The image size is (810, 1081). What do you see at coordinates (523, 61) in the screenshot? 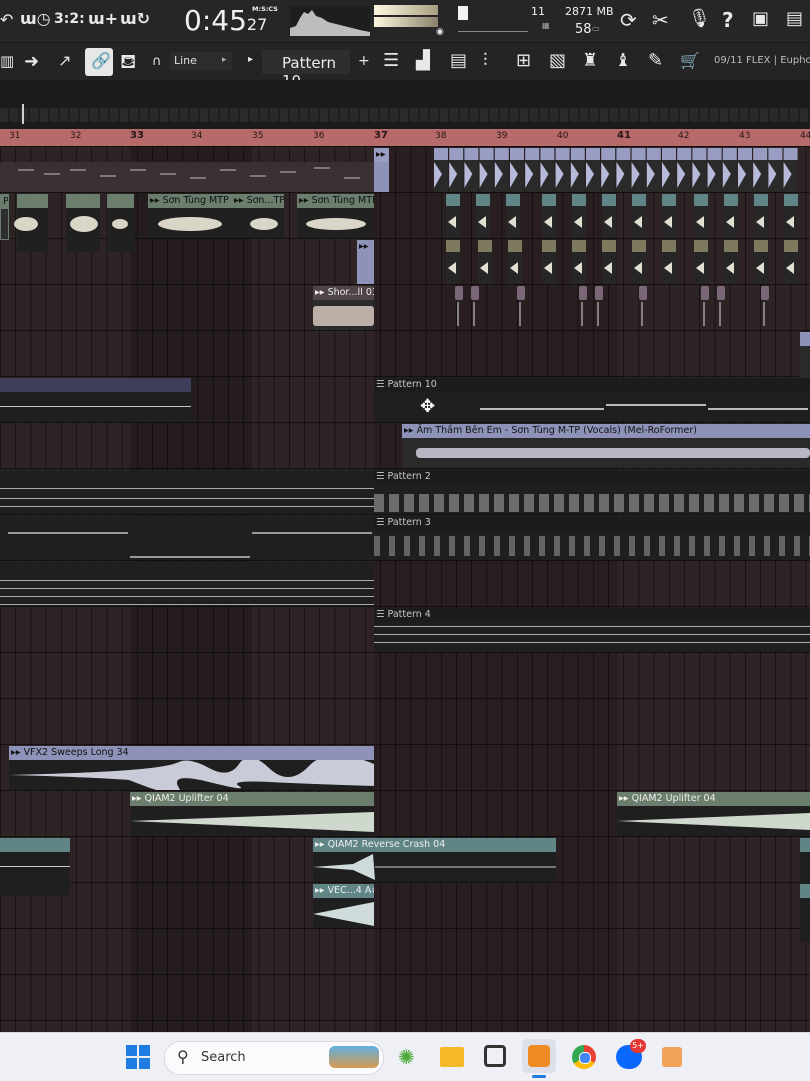
I see `browser-icon: ⊞` at bounding box center [523, 61].